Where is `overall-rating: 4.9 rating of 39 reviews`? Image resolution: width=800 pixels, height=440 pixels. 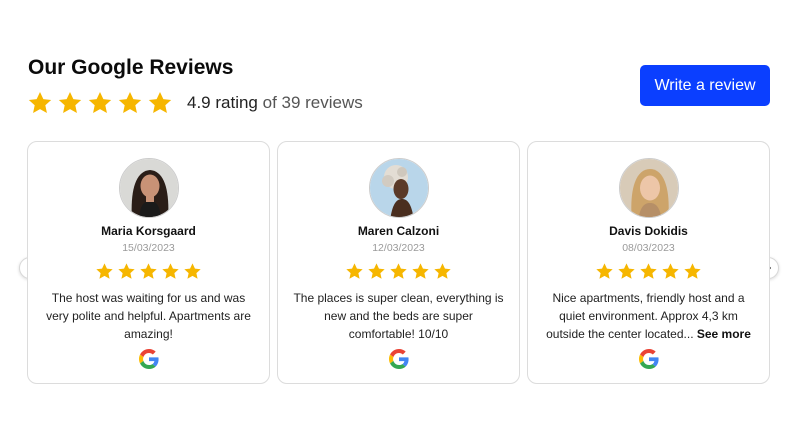
overall-rating: 4.9 rating of 39 reviews is located at coordinates (195, 103).